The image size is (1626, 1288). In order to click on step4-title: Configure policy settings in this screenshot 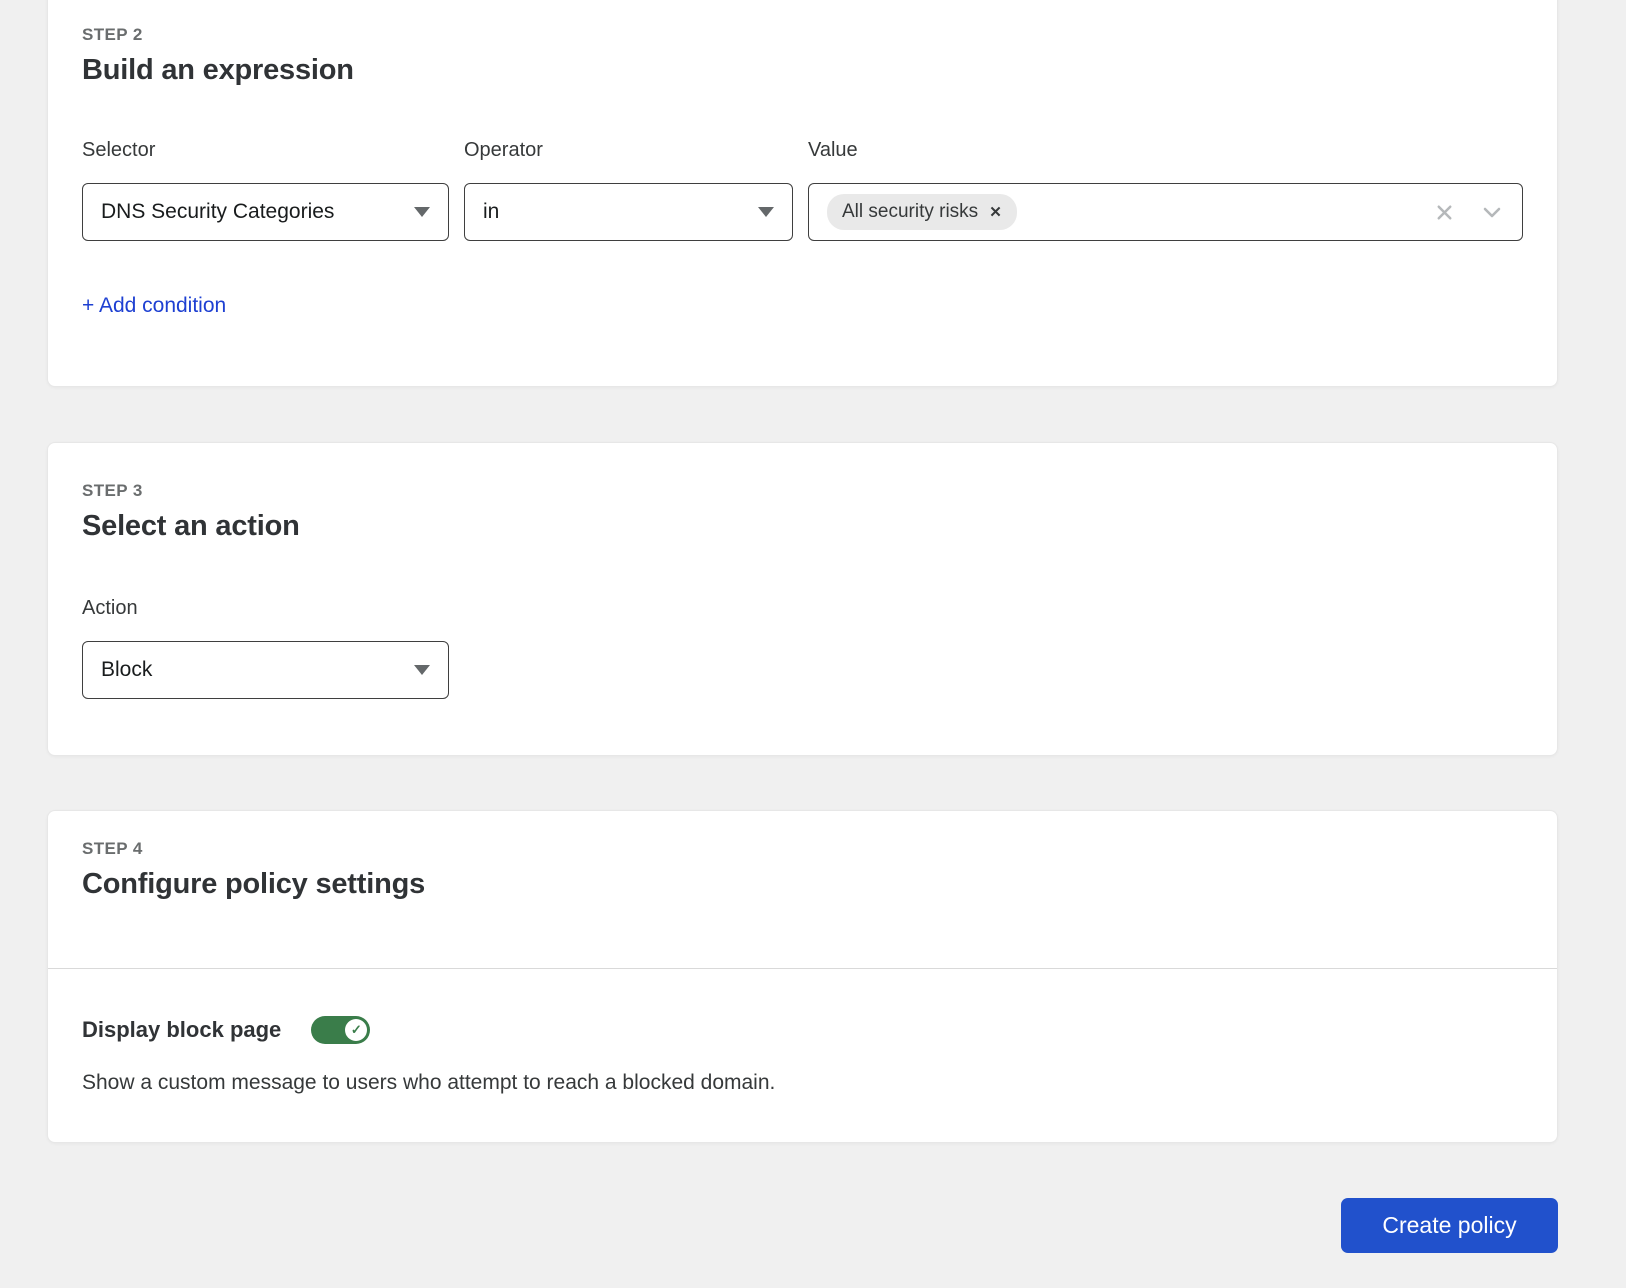, I will do `click(254, 884)`.